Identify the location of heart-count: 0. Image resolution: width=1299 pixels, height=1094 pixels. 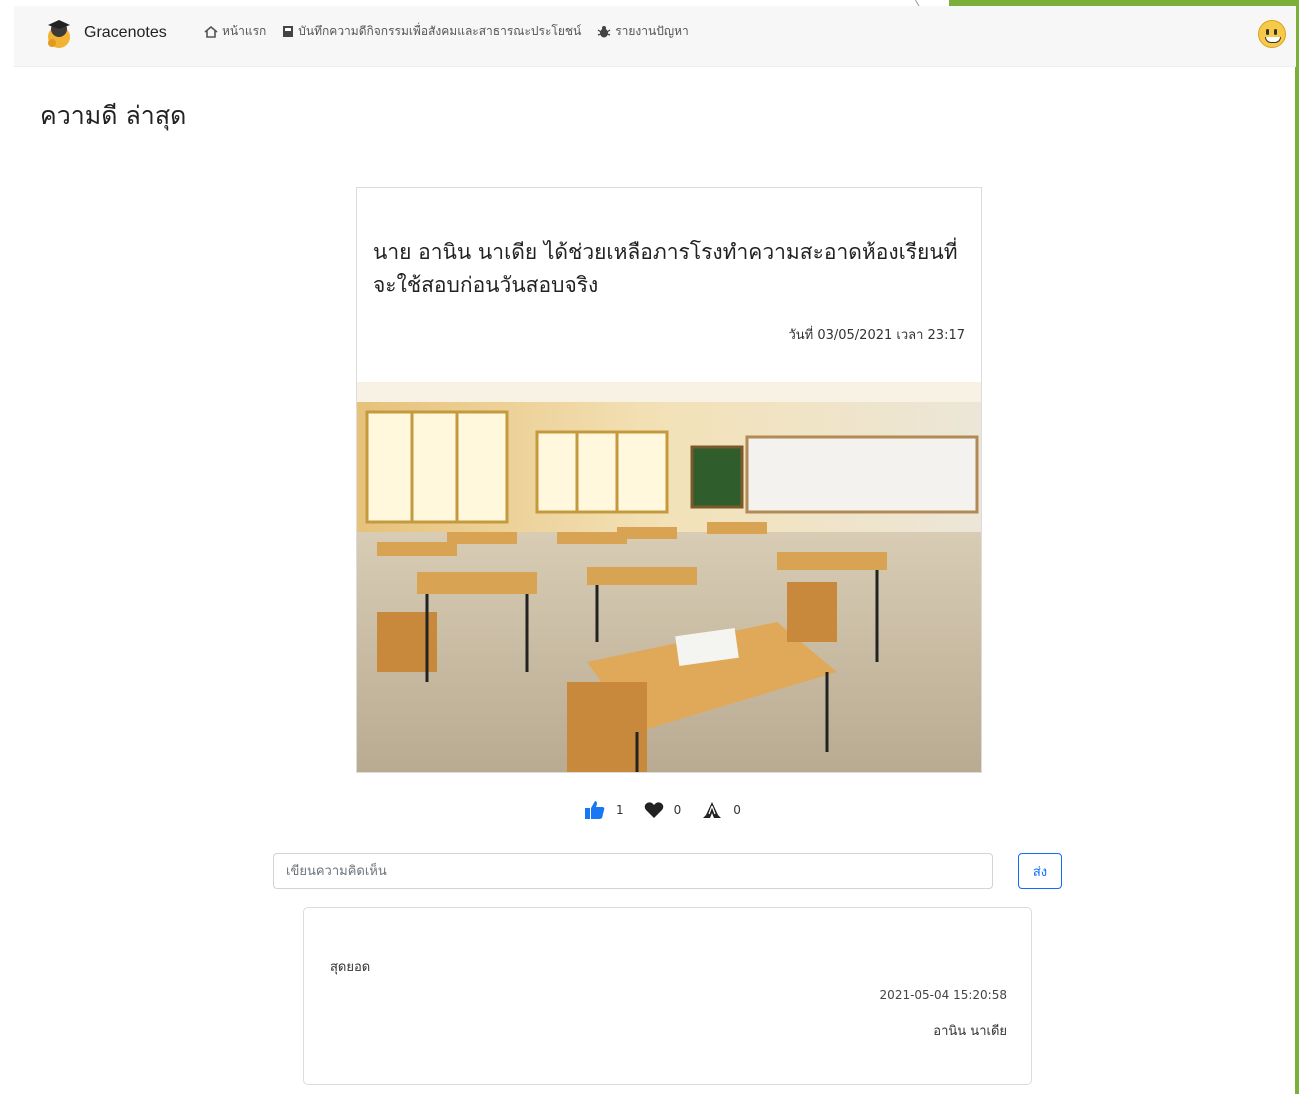
(677, 810).